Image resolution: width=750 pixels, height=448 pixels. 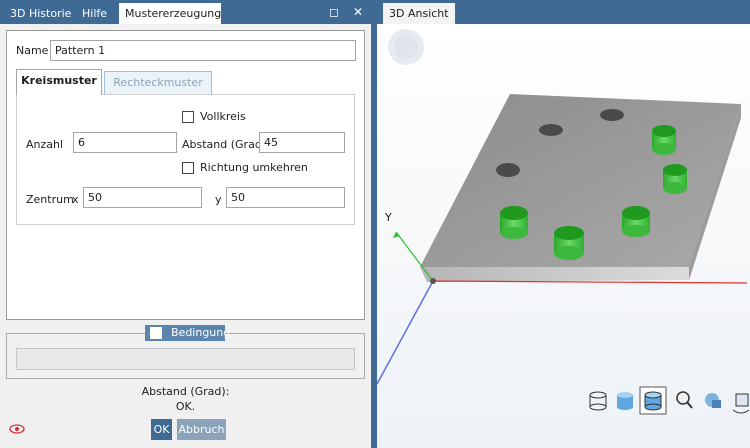 What do you see at coordinates (224, 144) in the screenshot?
I see `abstand-label: Abstand (Grad)` at bounding box center [224, 144].